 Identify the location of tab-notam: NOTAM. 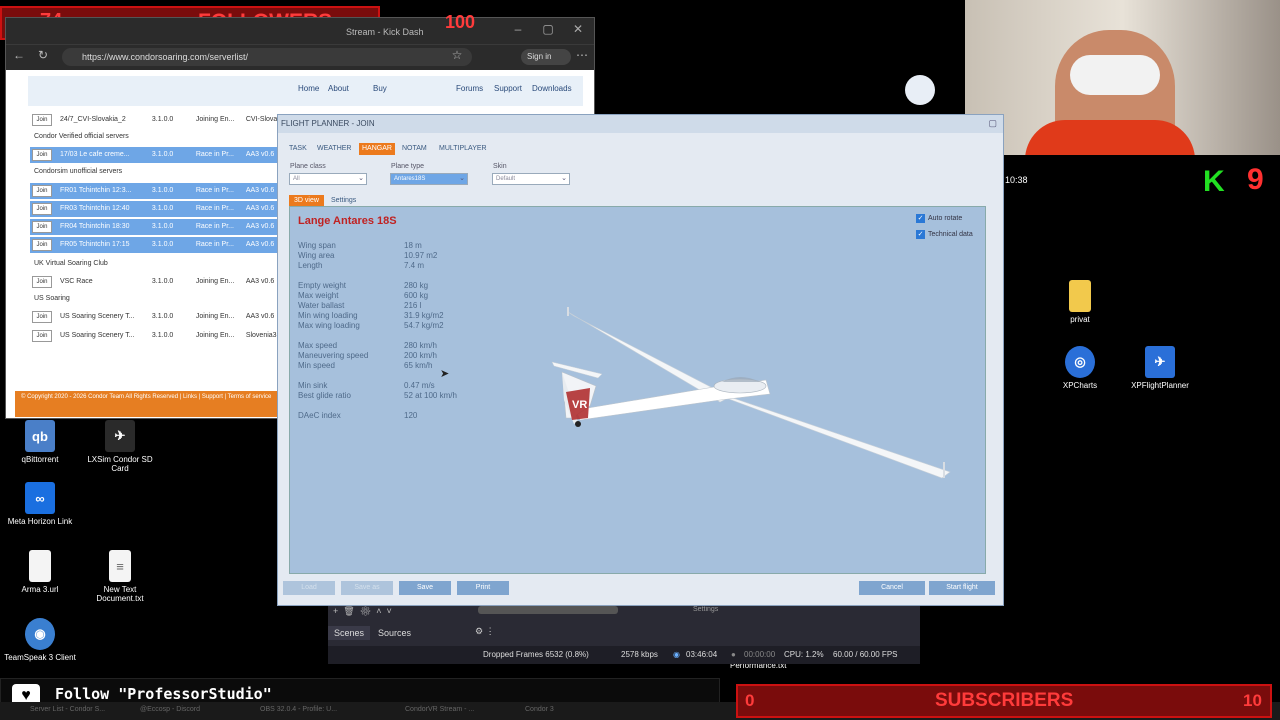
(414, 149).